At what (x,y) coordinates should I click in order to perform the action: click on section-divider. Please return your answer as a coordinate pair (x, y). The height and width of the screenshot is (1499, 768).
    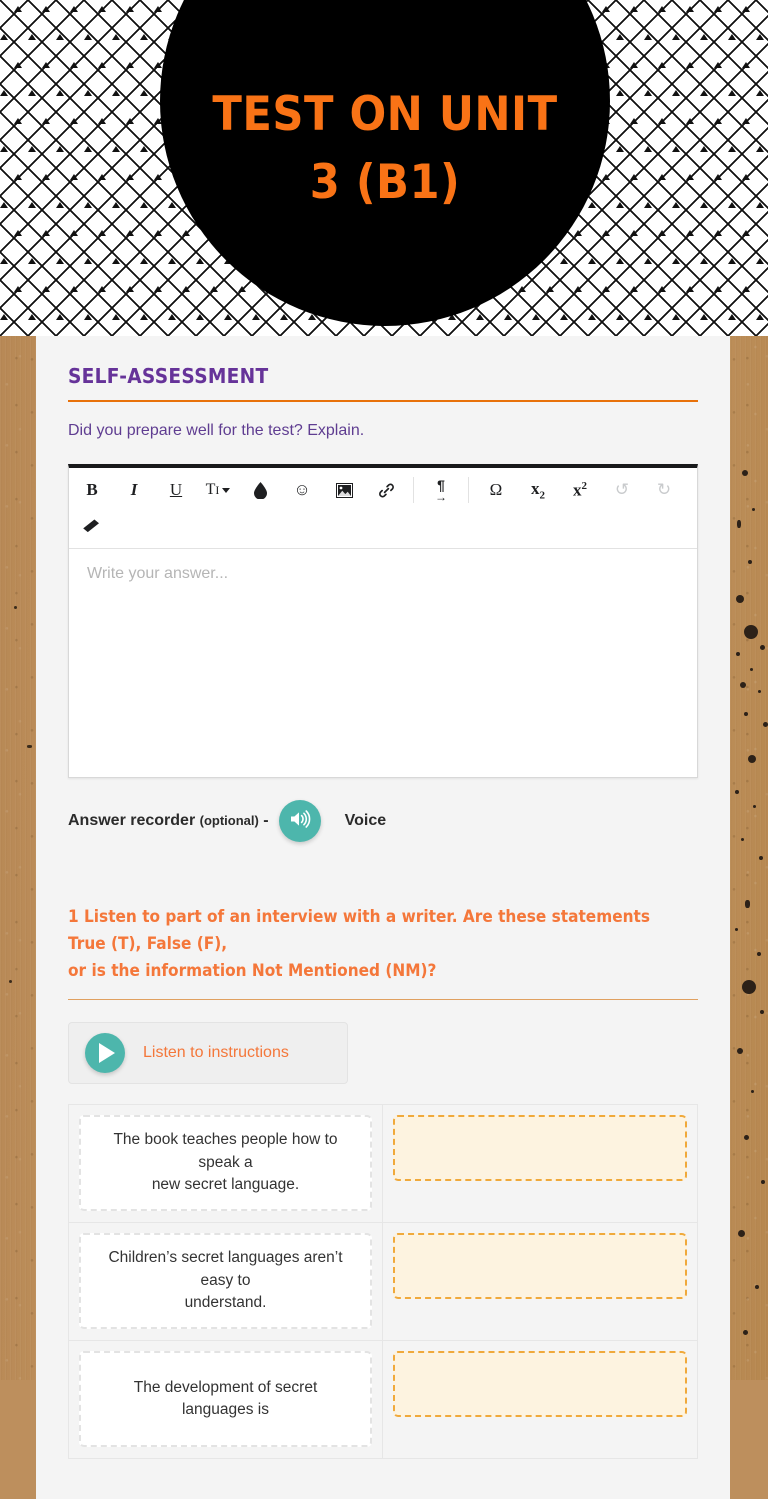
    Looking at the image, I should click on (383, 401).